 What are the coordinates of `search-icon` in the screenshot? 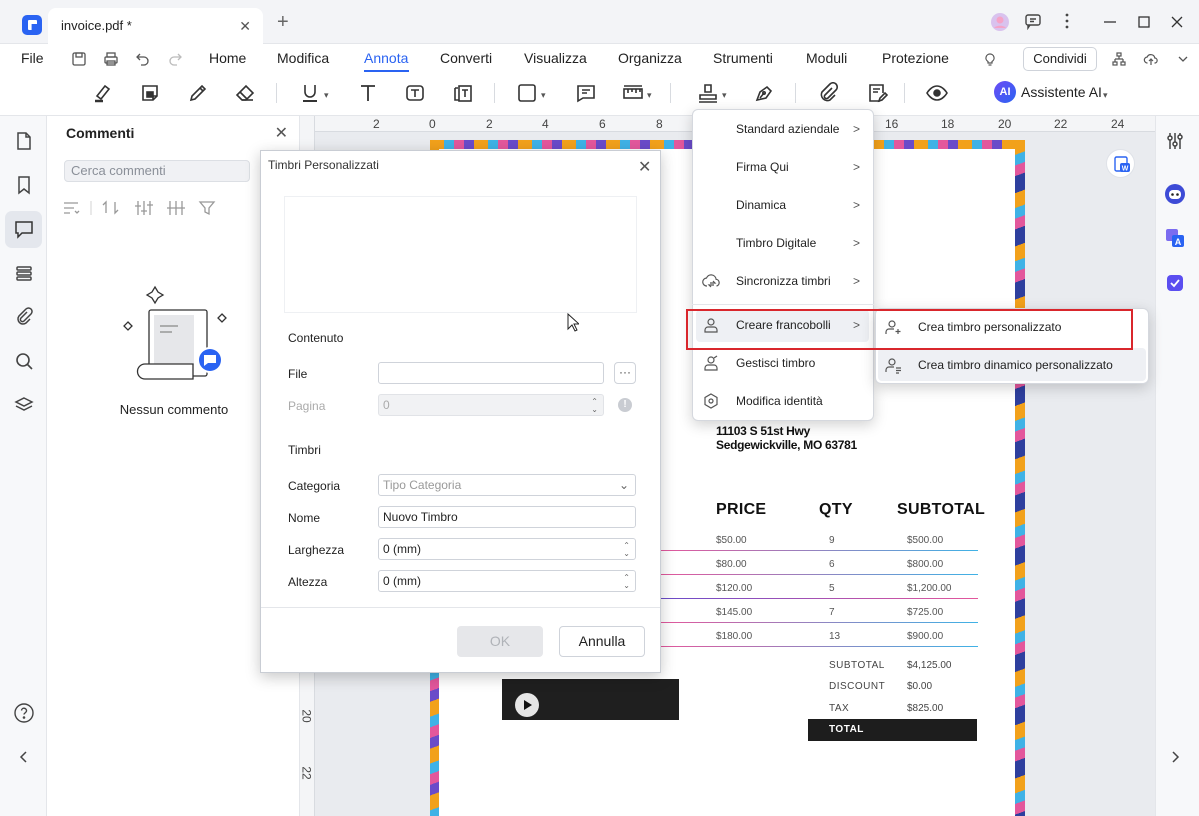 It's located at (24, 361).